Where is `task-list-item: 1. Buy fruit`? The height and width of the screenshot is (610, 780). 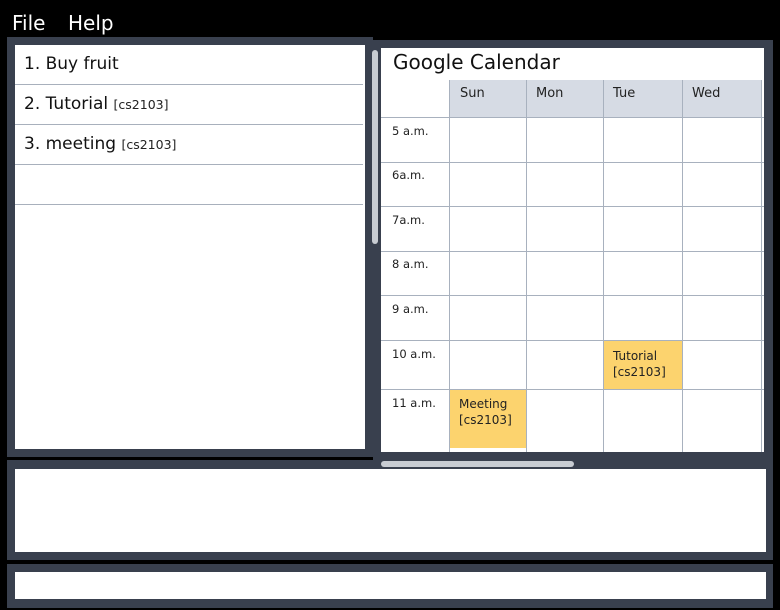
task-list-item: 1. Buy fruit is located at coordinates (189, 65).